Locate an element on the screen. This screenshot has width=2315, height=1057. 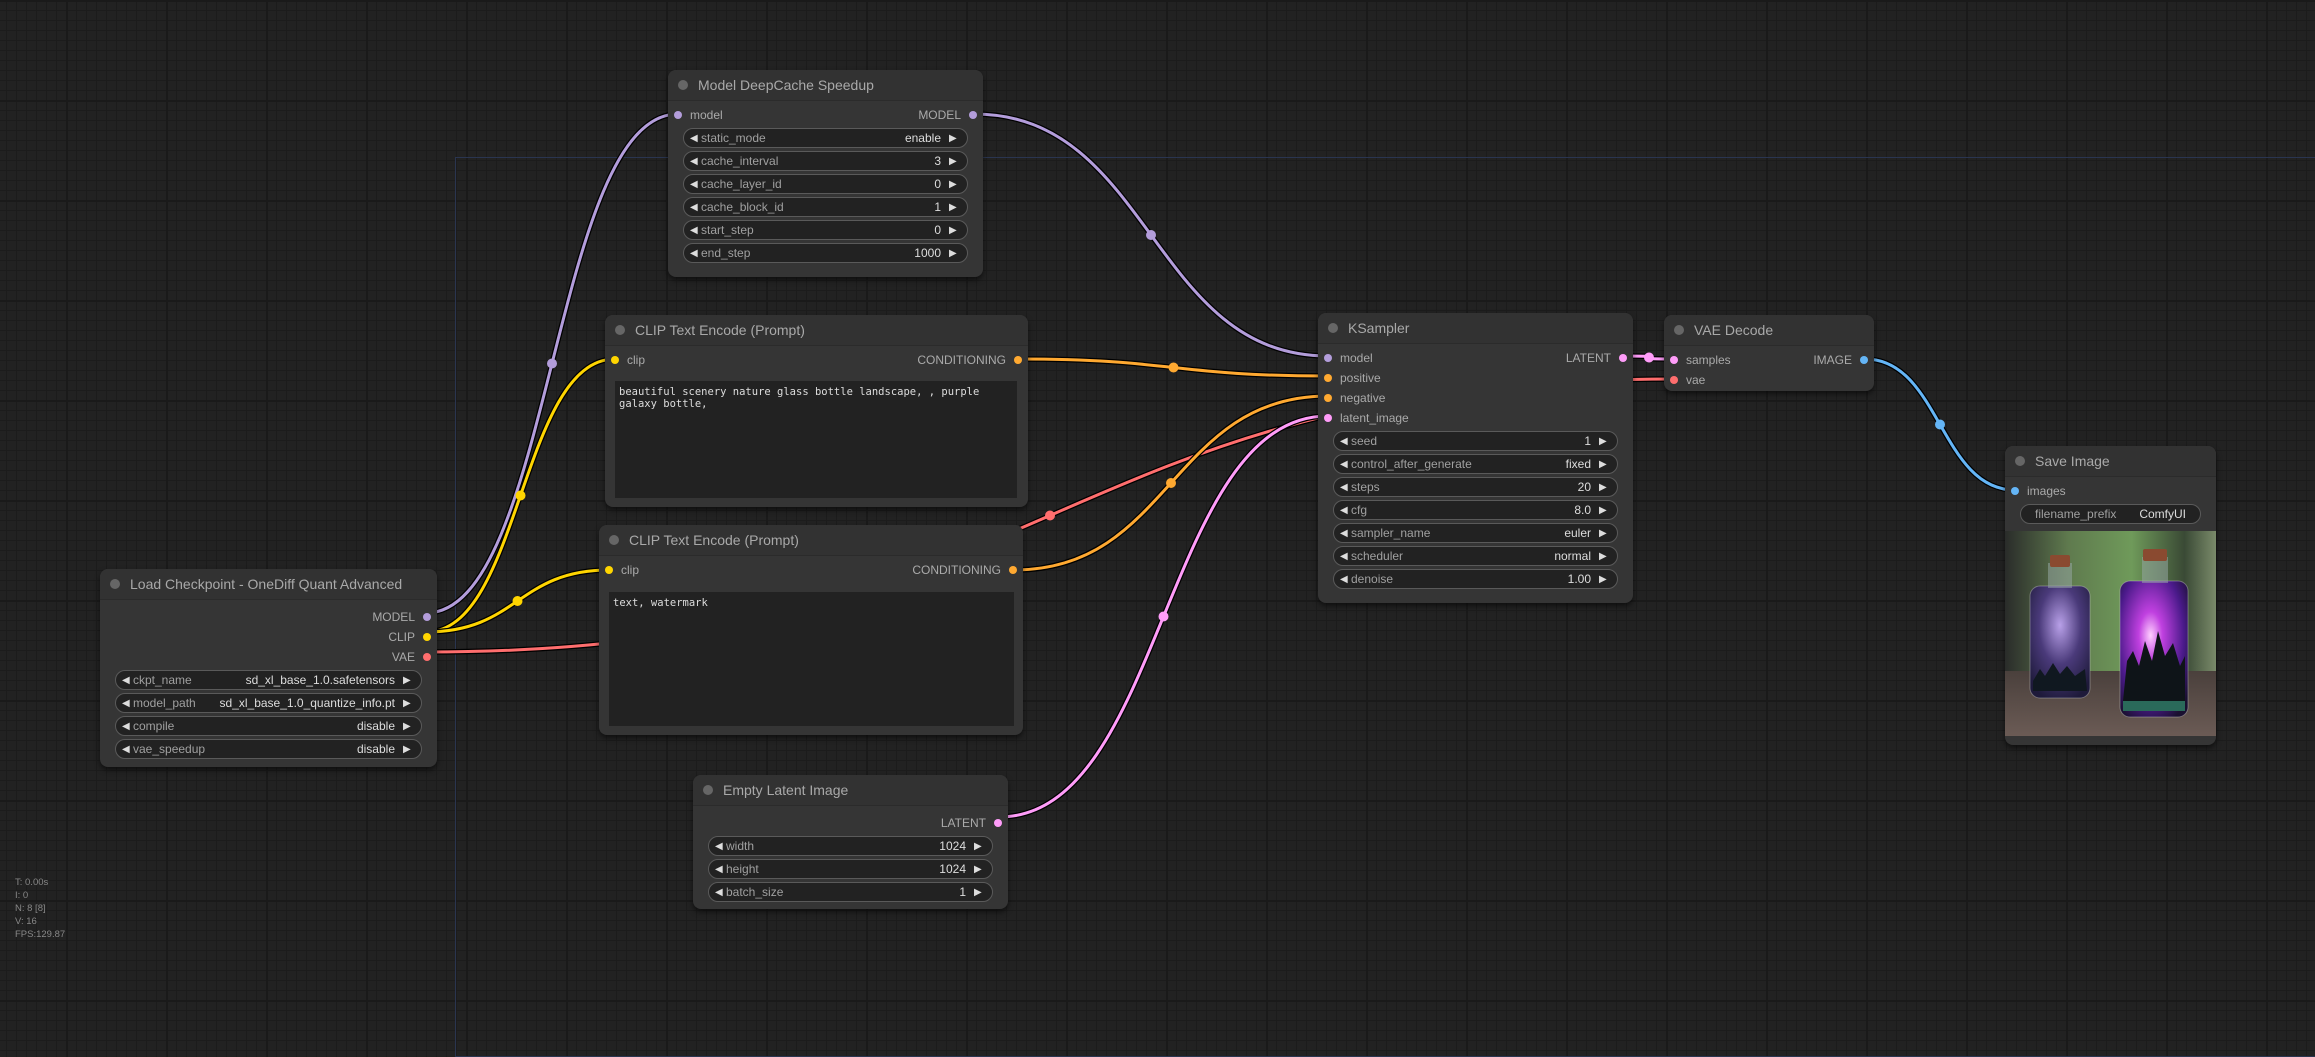
node-title-bar: Empty Latent Image is located at coordinates (850, 790).